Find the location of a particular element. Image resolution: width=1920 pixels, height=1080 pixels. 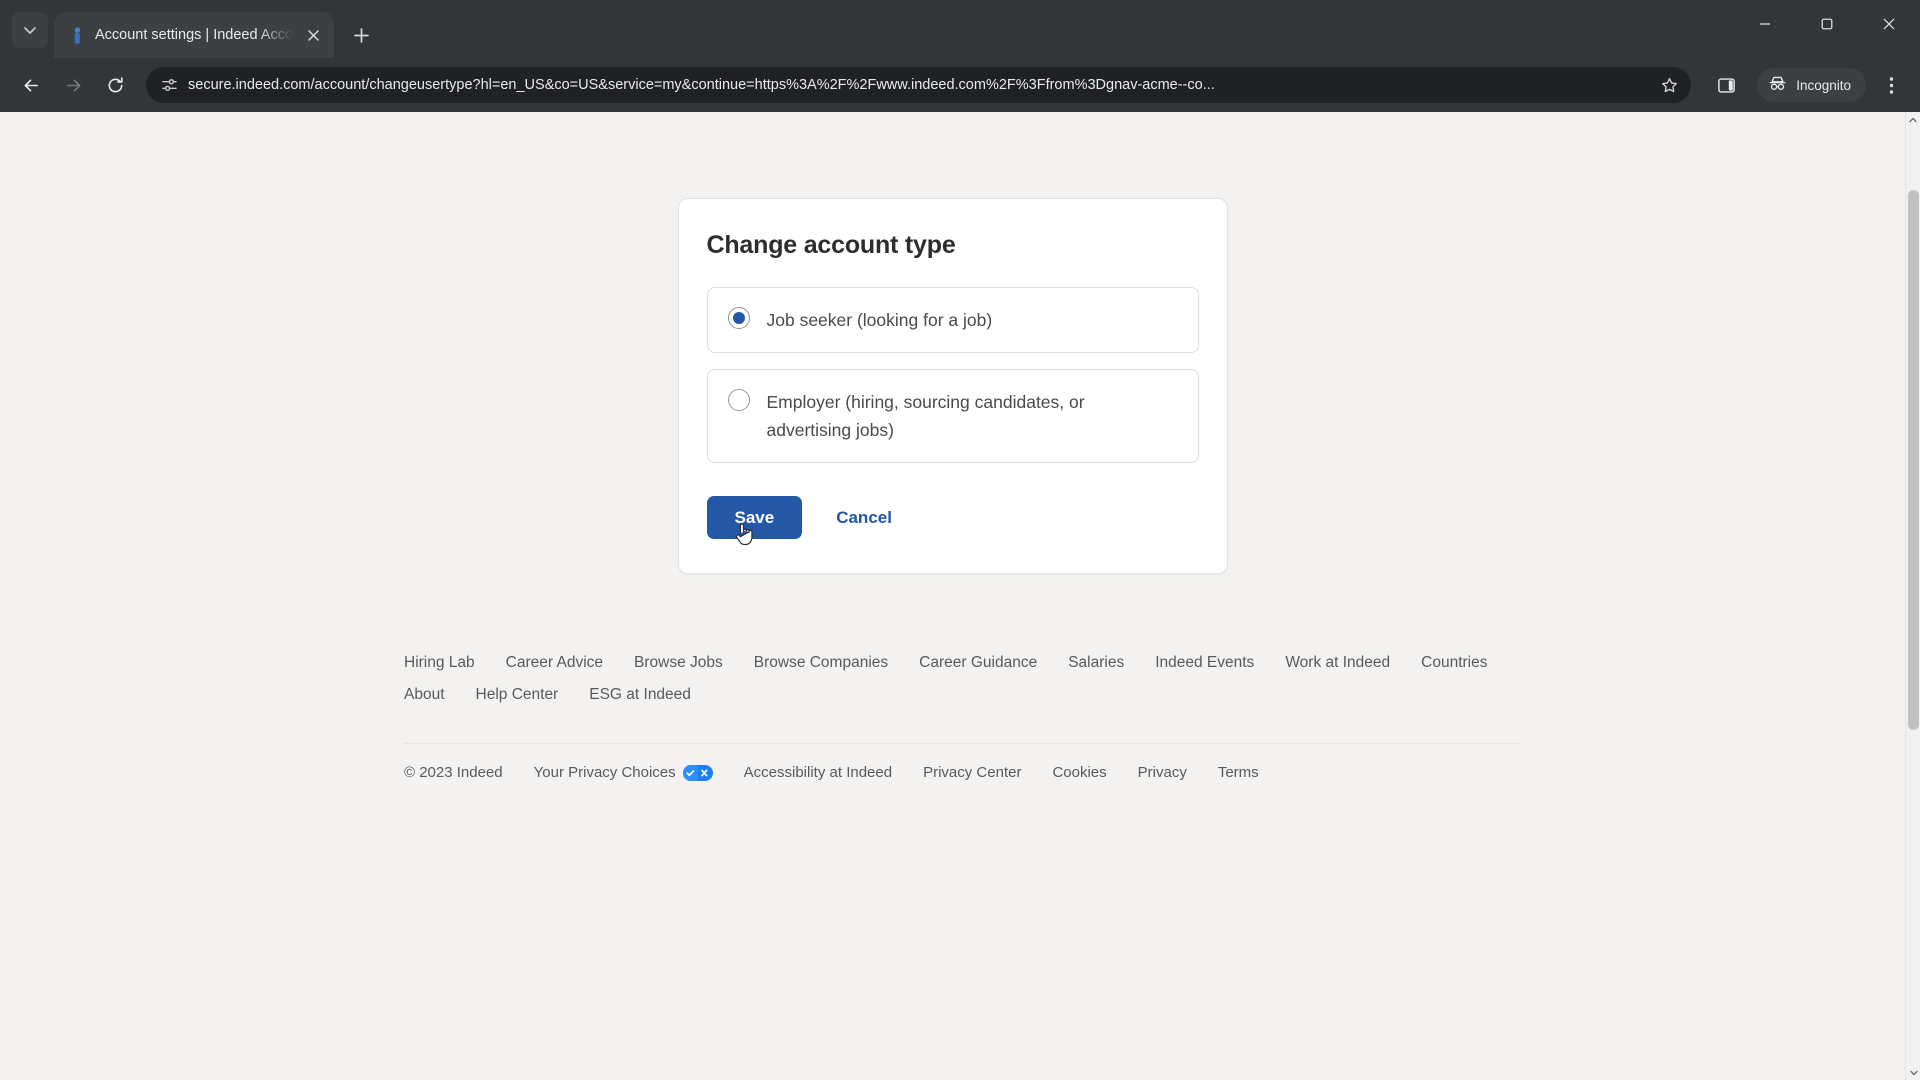

footer-link-help-center: Help Center is located at coordinates (517, 695).